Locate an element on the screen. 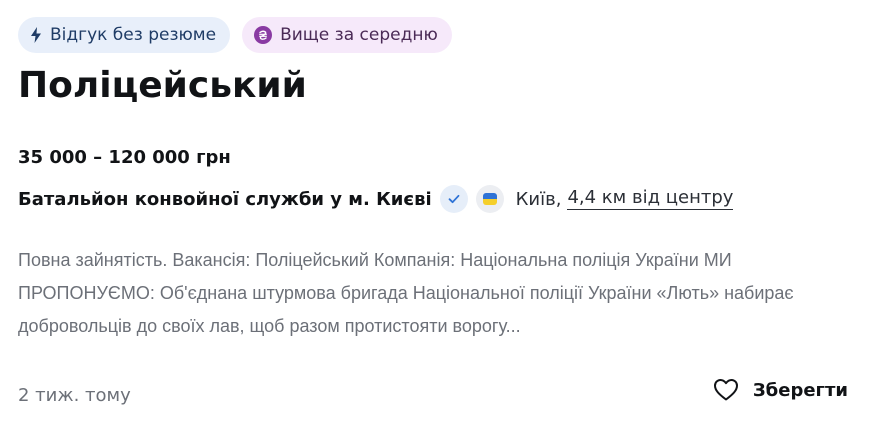 The image size is (894, 448). hryvnia-icon is located at coordinates (263, 35).